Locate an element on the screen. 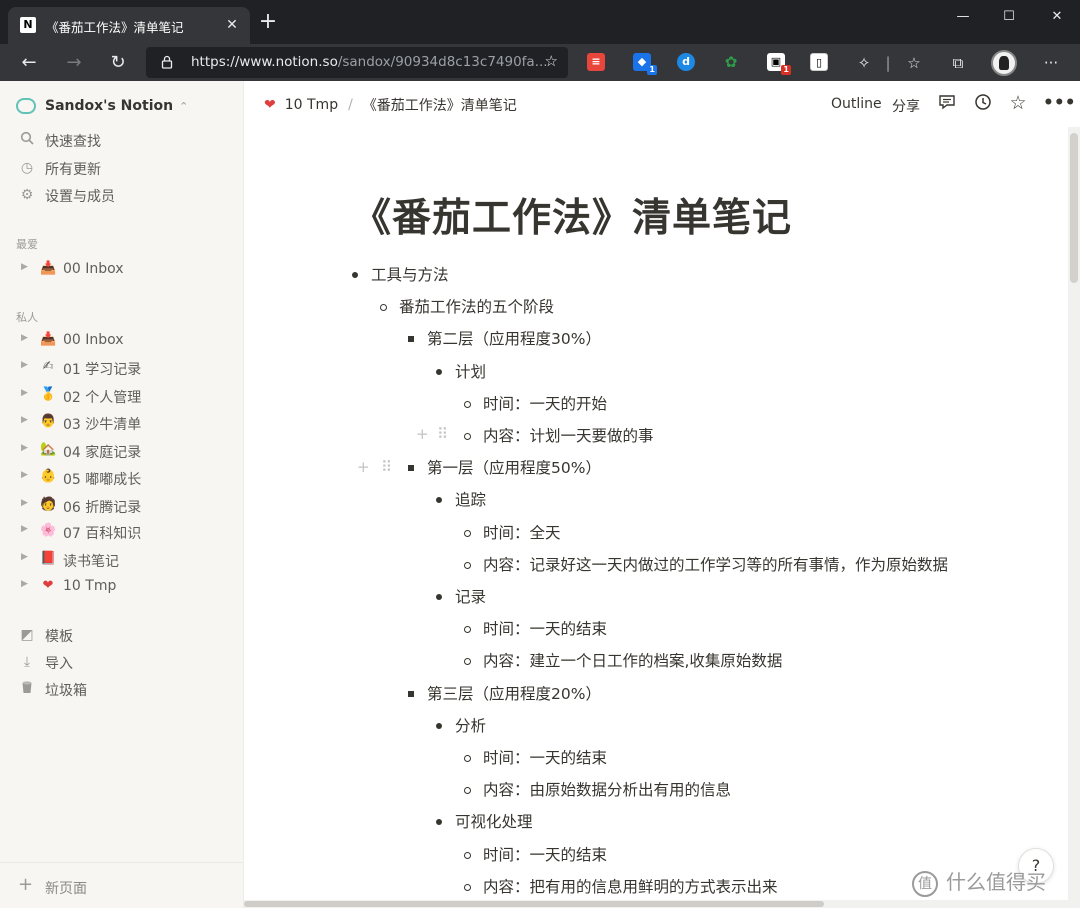 This screenshot has width=1080, height=908. sidebar-all-updates: ◷ 所有更新 is located at coordinates (121, 167).